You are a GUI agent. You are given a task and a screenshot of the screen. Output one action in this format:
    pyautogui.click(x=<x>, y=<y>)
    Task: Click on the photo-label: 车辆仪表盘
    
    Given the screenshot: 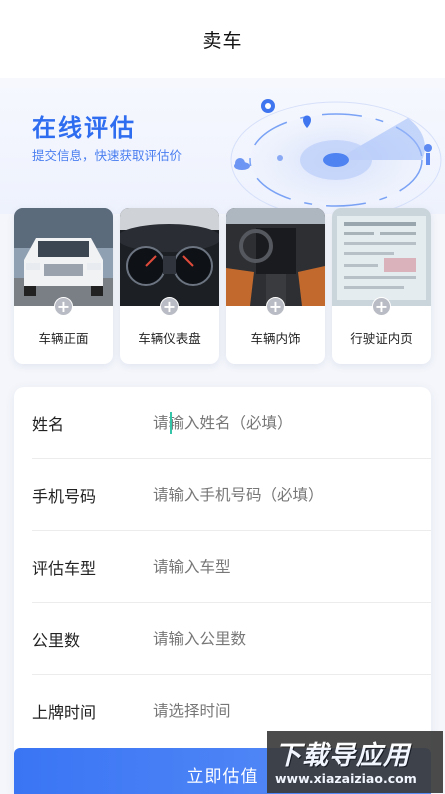 What is the action you would take?
    pyautogui.click(x=169, y=338)
    